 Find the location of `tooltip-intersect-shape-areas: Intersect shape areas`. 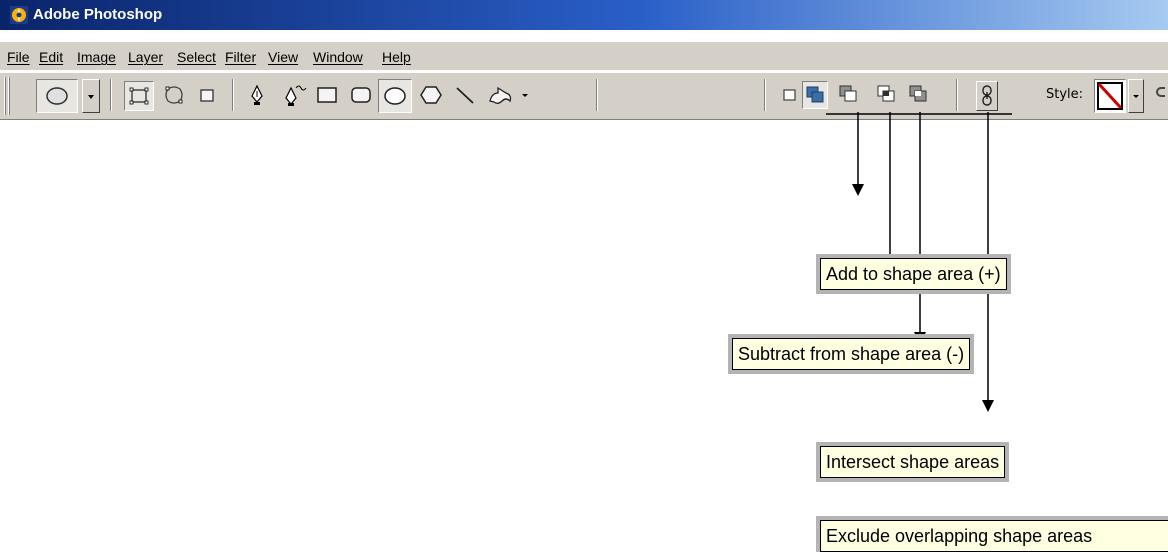

tooltip-intersect-shape-areas: Intersect shape areas is located at coordinates (913, 462).